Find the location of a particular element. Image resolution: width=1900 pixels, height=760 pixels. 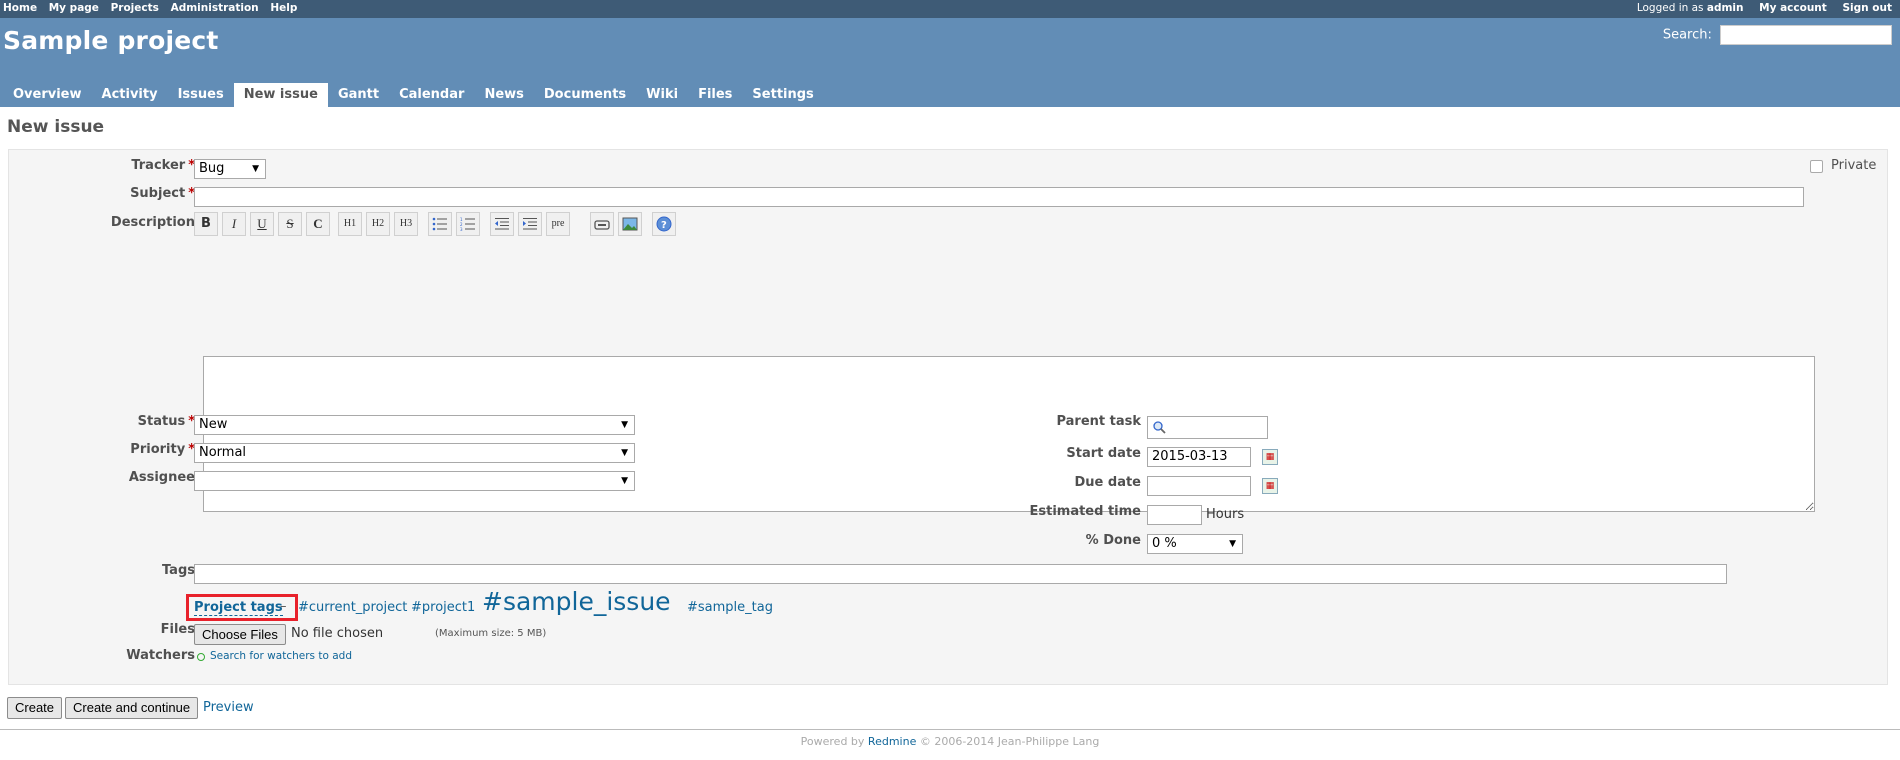

files-label: Files is located at coordinates (177, 629).